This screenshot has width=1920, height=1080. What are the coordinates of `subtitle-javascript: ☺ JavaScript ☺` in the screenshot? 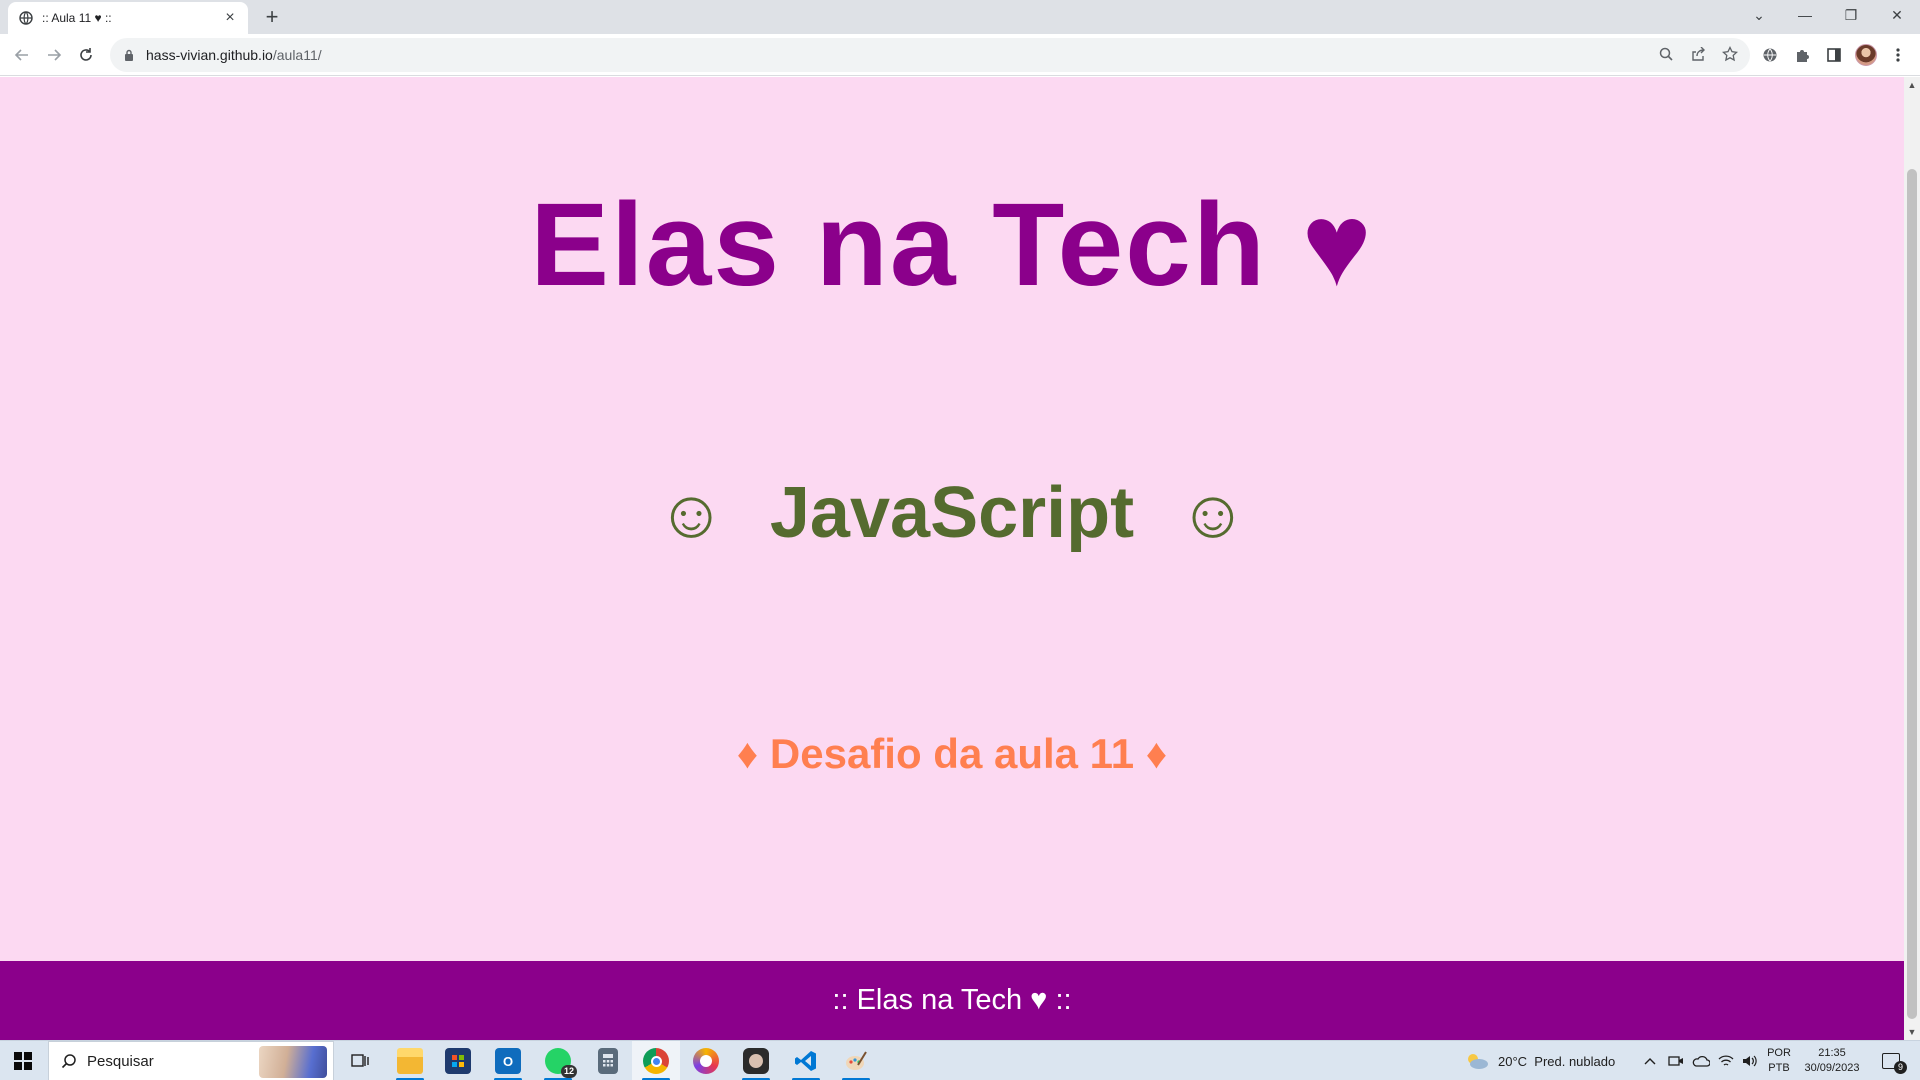 It's located at (952, 513).